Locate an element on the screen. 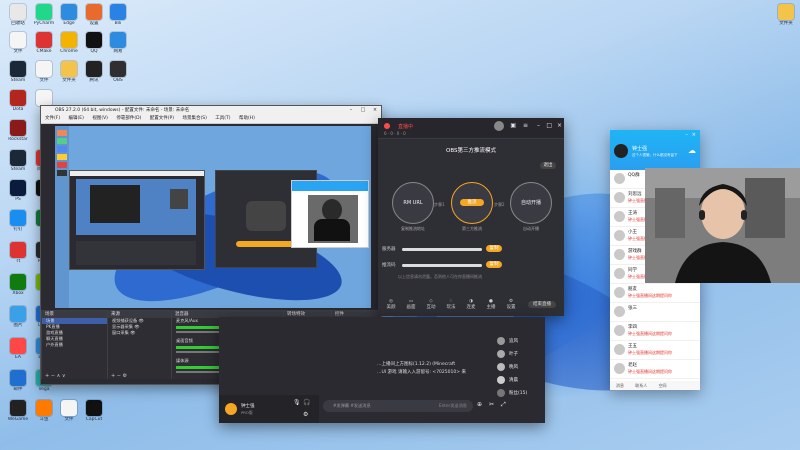  desktop-shortcut: CapCut is located at coordinates (94, 416).